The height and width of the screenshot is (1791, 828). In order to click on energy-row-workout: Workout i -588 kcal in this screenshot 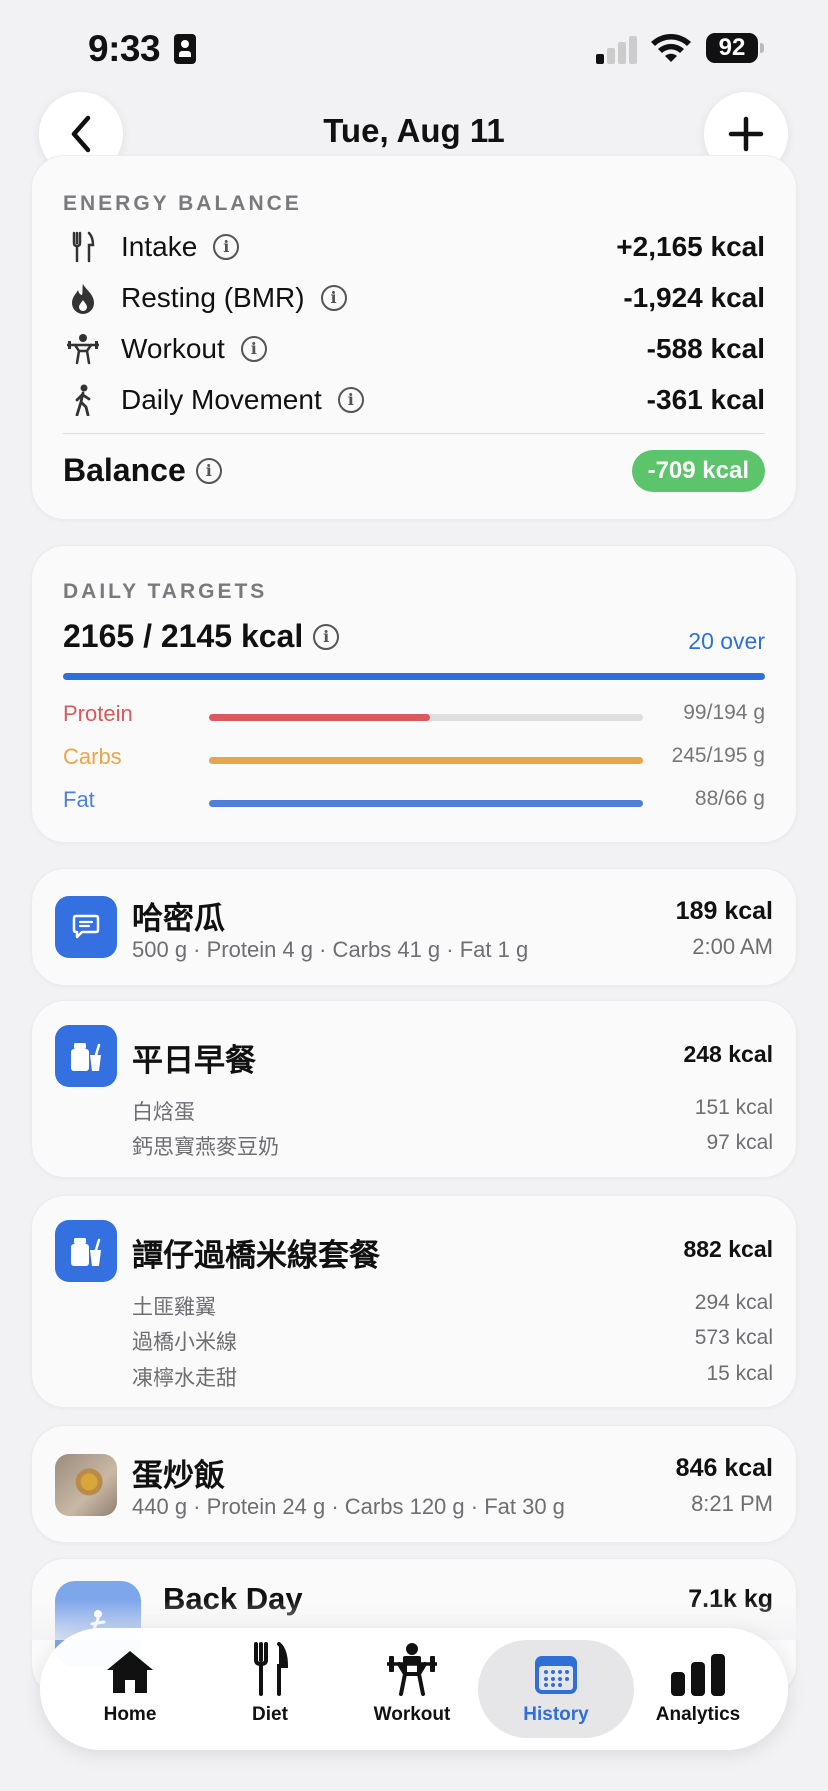, I will do `click(414, 349)`.